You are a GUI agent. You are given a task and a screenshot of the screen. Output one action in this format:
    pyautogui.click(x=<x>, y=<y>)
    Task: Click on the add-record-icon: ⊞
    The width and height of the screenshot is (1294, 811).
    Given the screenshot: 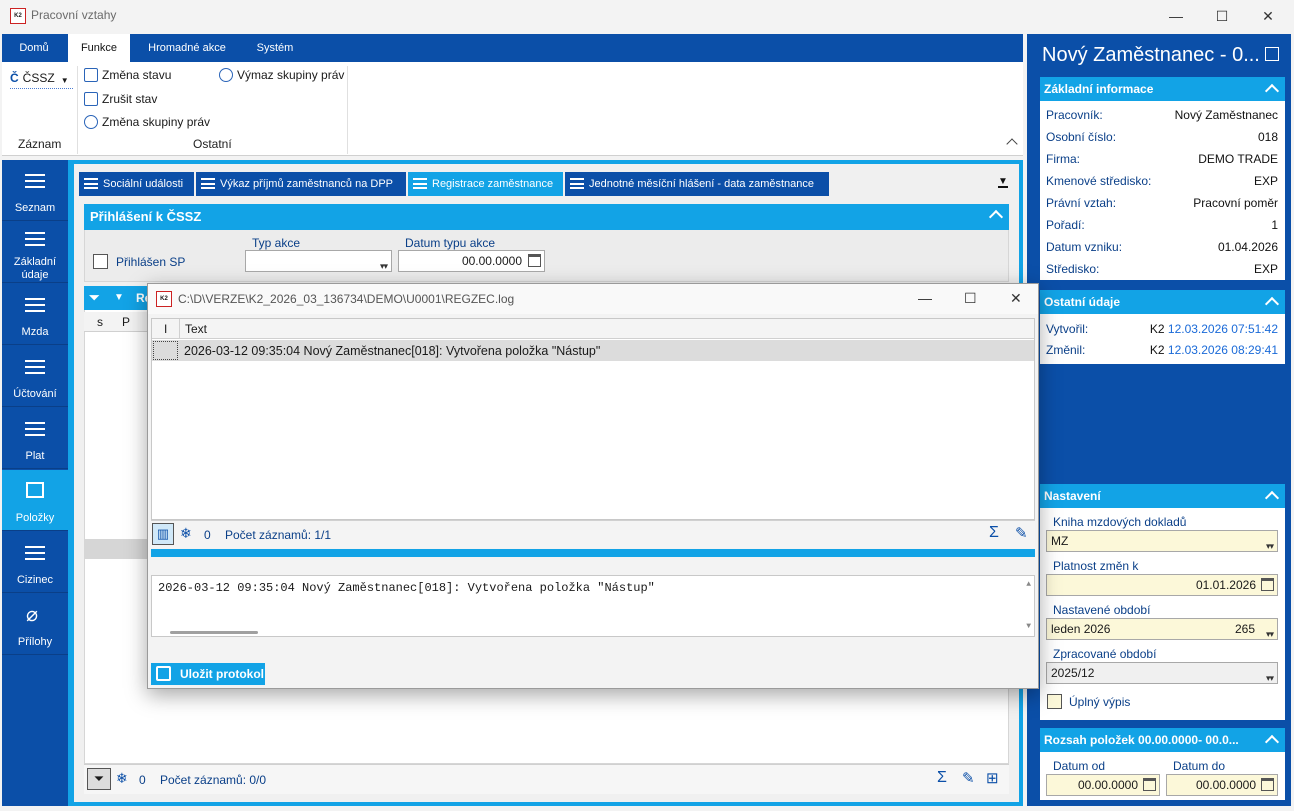 What is the action you would take?
    pyautogui.click(x=992, y=778)
    